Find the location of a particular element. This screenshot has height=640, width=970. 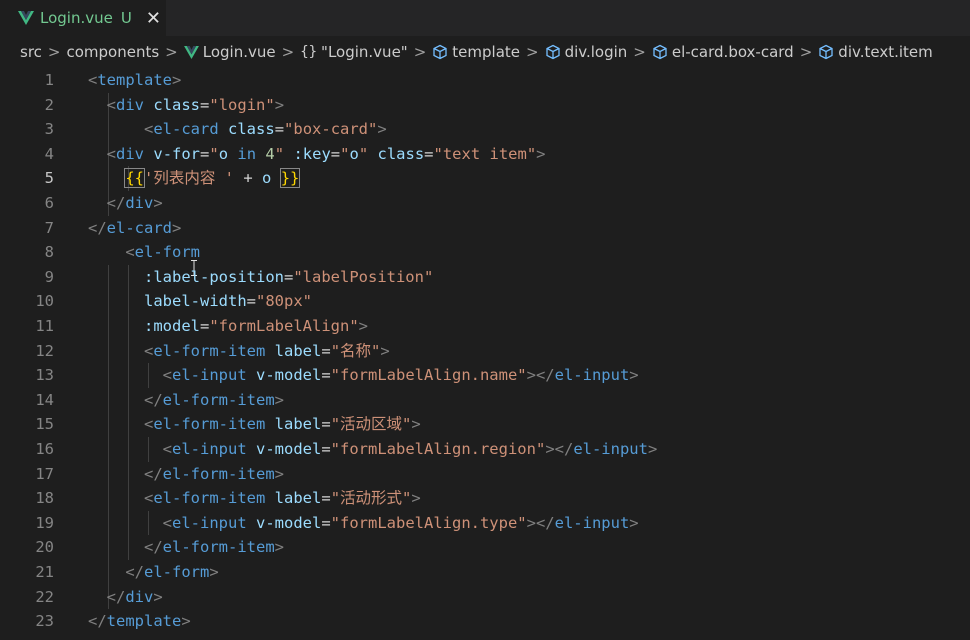

code-token: {{ is located at coordinates (134, 178).